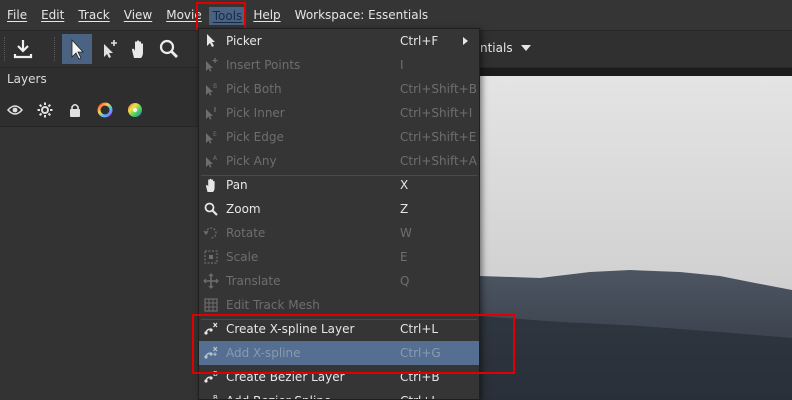 The image size is (792, 400). I want to click on annotation-highlight-xspline, so click(353, 344).